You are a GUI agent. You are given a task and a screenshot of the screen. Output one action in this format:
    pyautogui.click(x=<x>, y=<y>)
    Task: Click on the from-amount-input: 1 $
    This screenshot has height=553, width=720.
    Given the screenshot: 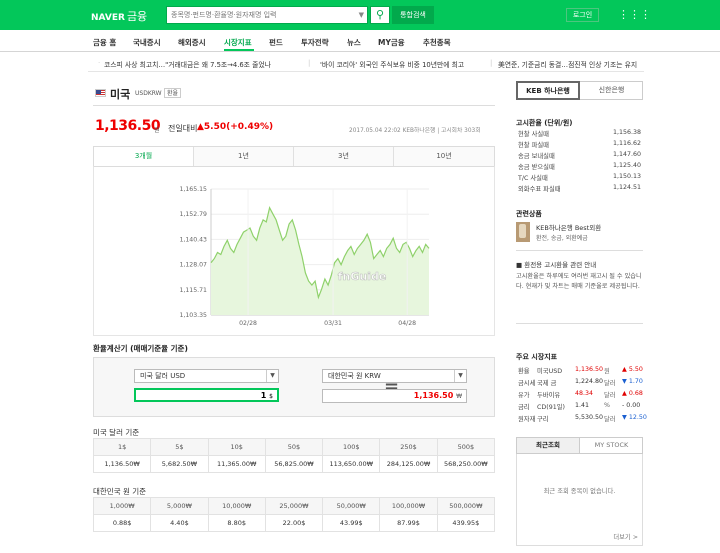 What is the action you would take?
    pyautogui.click(x=206, y=395)
    